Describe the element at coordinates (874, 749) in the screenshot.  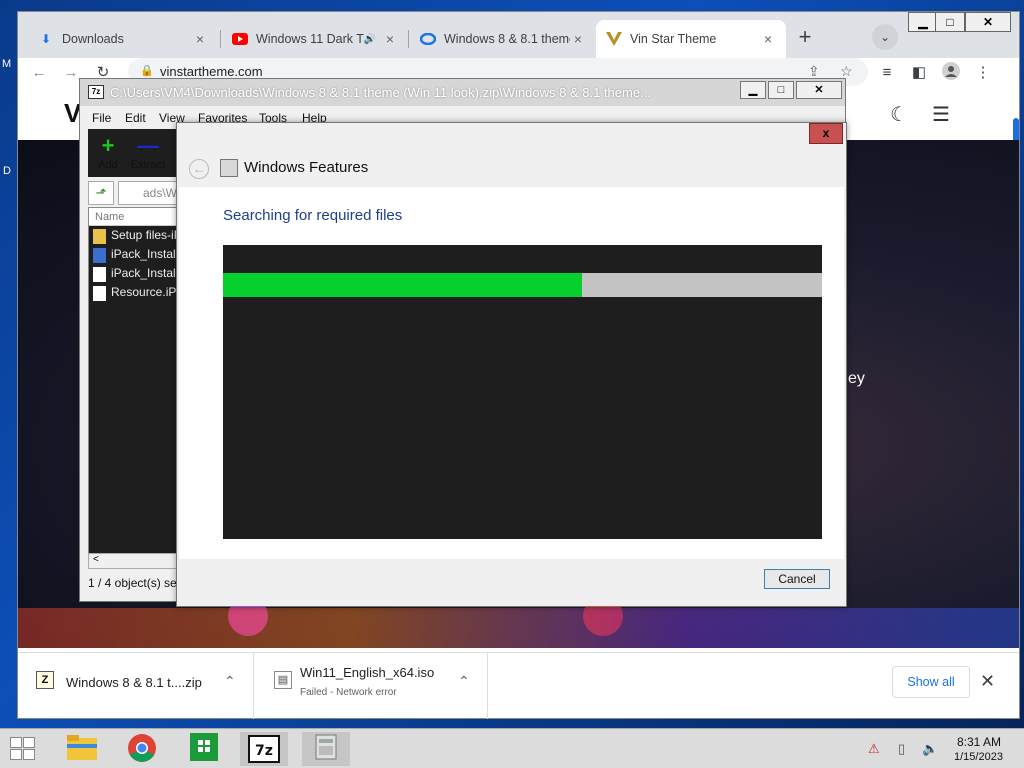
I see `network-error-icon: ⚠` at that location.